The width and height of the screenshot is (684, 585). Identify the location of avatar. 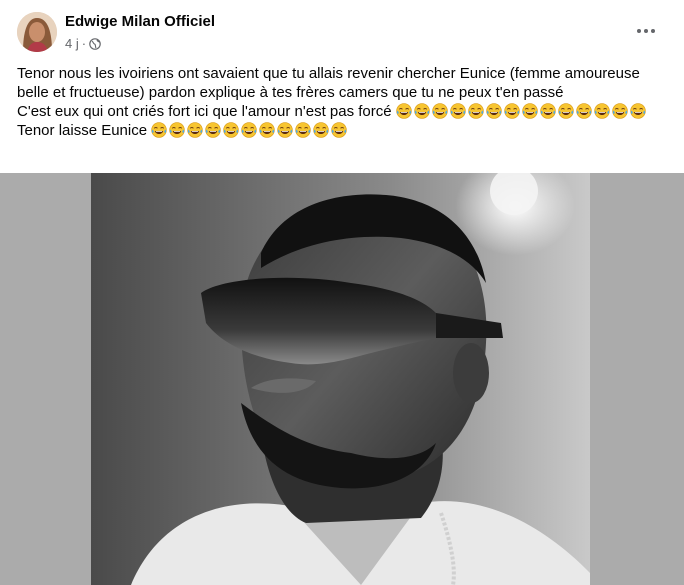
(37, 32).